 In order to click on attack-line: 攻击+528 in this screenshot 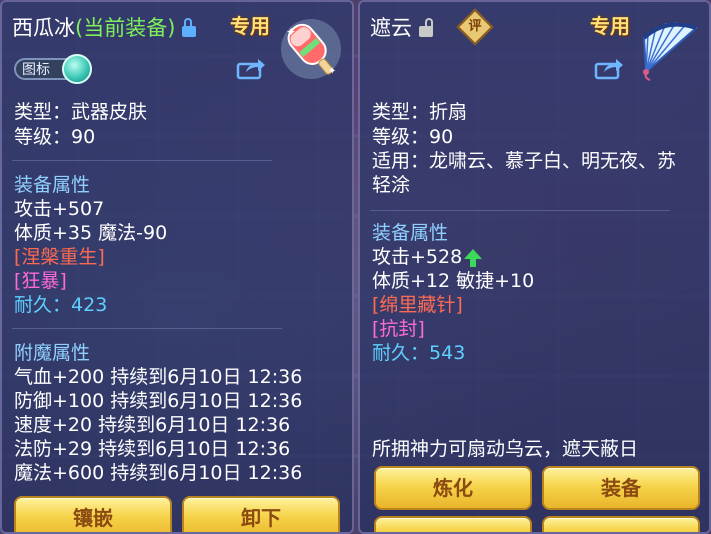, I will do `click(427, 257)`.